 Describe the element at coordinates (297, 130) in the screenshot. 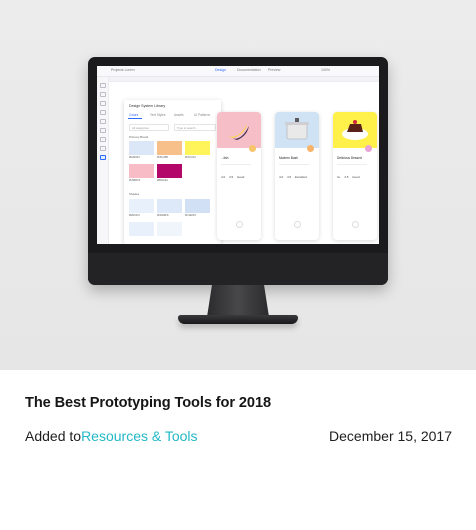

I see `card-image-pot` at that location.